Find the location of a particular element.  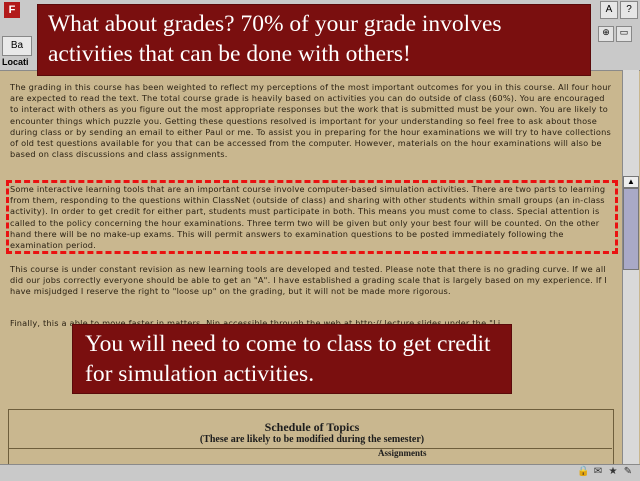

zoom-icon: ⊕ is located at coordinates (606, 34).